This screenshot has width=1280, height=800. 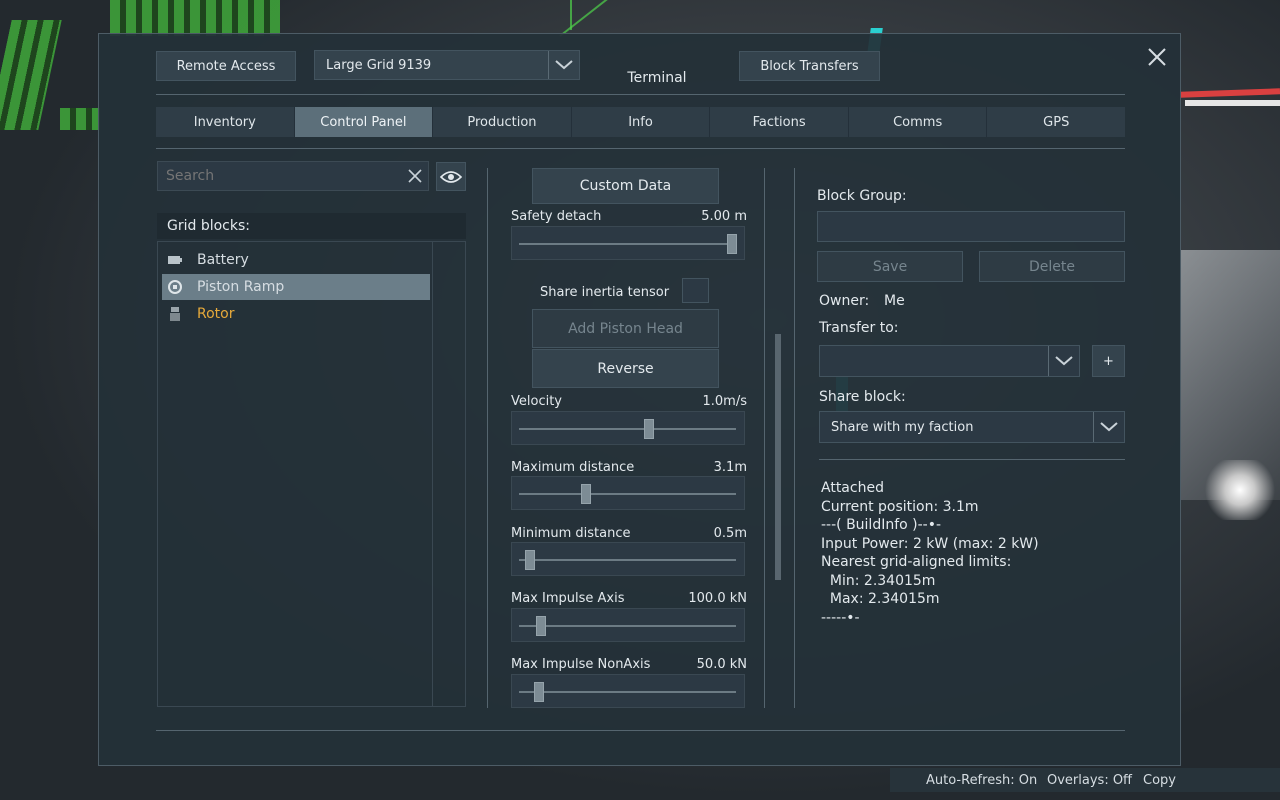 I want to click on tab-inventory: Inventory, so click(x=225, y=122).